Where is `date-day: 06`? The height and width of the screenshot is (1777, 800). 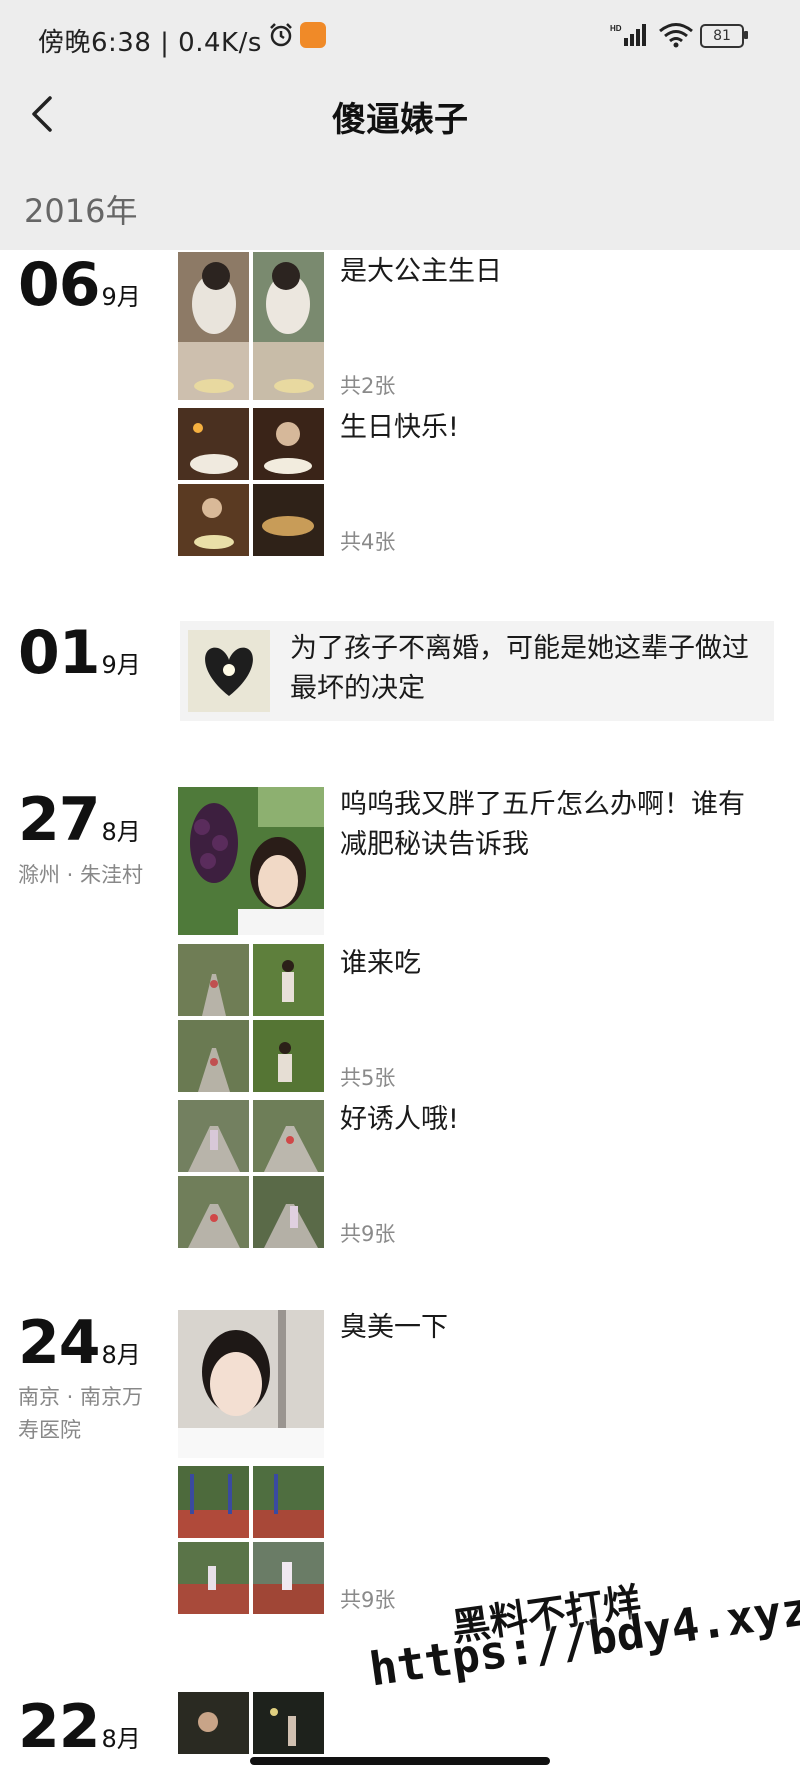 date-day: 06 is located at coordinates (59, 285).